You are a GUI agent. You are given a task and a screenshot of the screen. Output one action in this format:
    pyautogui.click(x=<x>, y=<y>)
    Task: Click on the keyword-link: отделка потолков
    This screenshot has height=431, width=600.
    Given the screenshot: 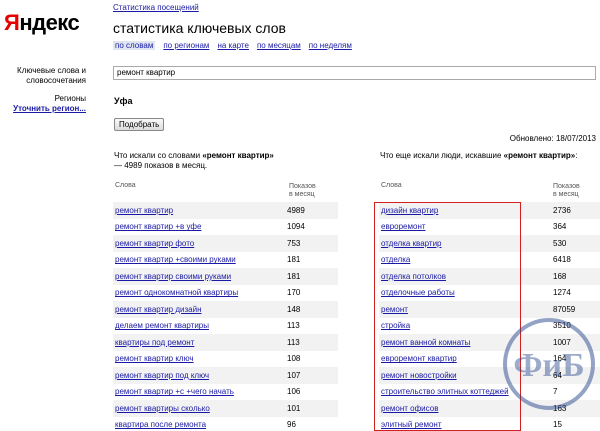 What is the action you would take?
    pyautogui.click(x=413, y=276)
    